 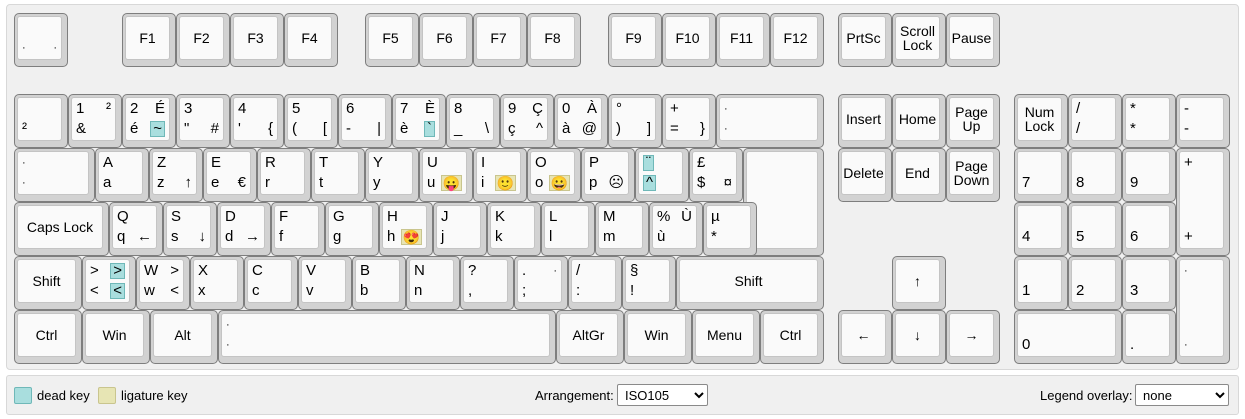 I want to click on key-end: End, so click(x=919, y=175).